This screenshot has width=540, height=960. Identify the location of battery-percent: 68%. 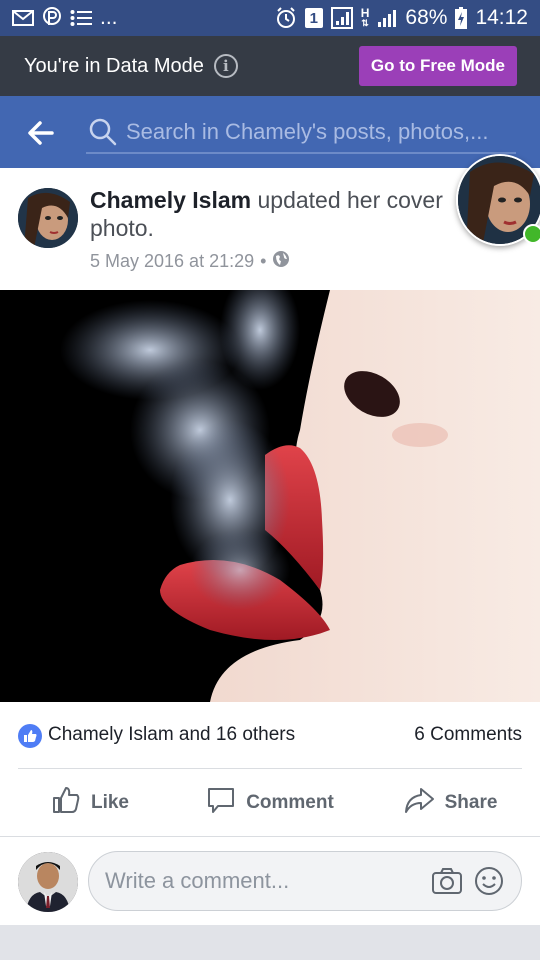
(426, 17).